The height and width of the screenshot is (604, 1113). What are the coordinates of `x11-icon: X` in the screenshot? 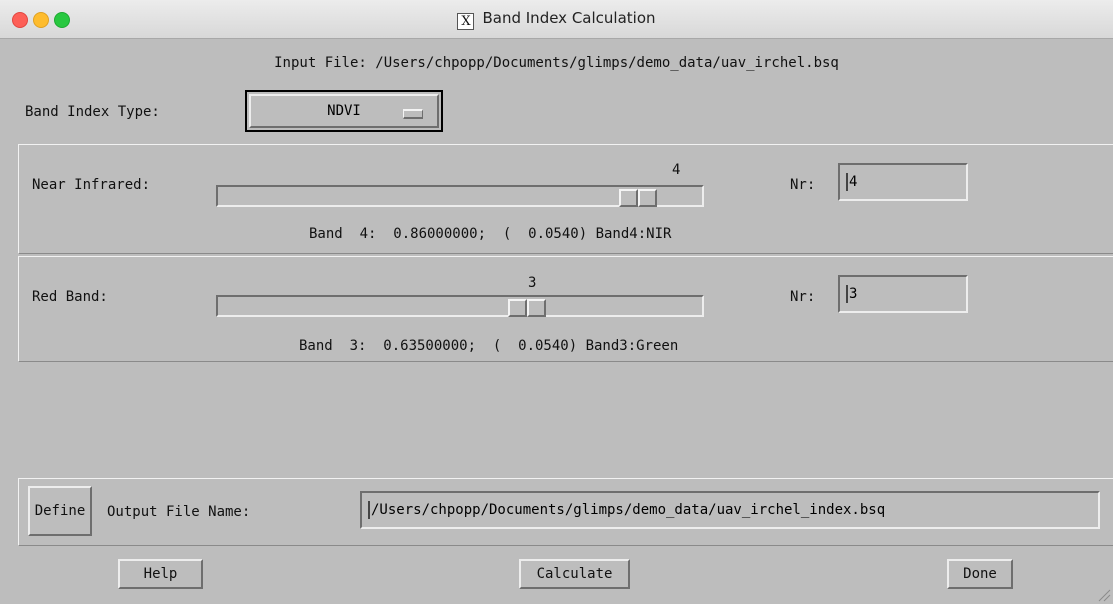 It's located at (466, 21).